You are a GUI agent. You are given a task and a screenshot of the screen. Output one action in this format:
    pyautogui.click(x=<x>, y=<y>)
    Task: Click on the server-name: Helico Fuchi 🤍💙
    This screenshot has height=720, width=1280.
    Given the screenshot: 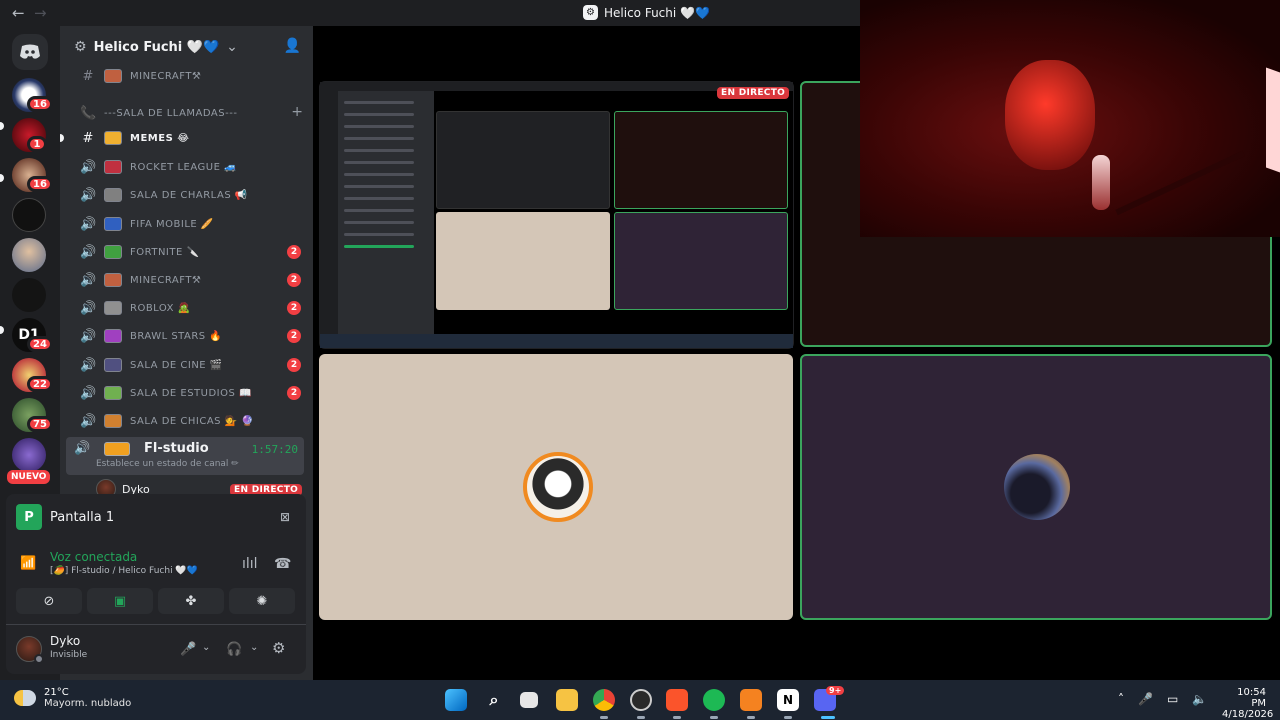 What is the action you would take?
    pyautogui.click(x=156, y=47)
    